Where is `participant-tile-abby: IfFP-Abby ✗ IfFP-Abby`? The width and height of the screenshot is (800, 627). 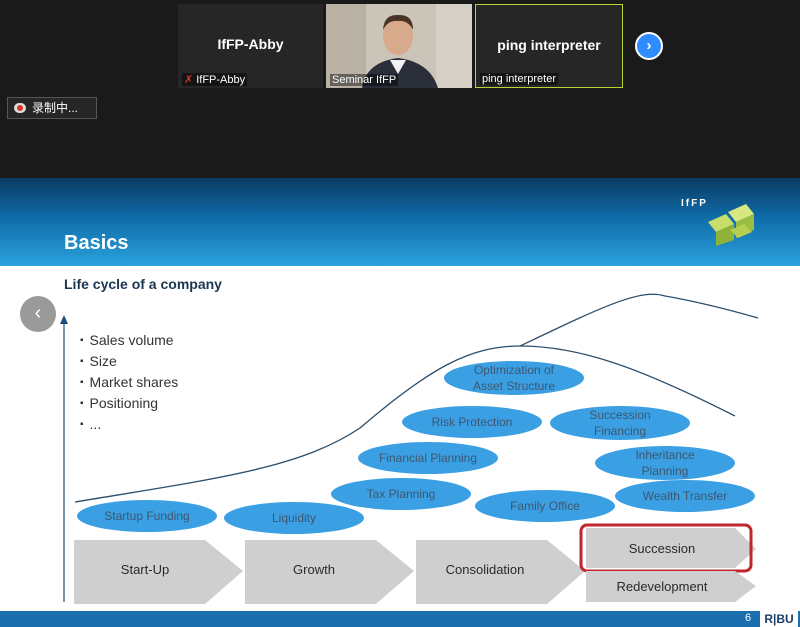 participant-tile-abby: IfFP-Abby ✗ IfFP-Abby is located at coordinates (250, 46).